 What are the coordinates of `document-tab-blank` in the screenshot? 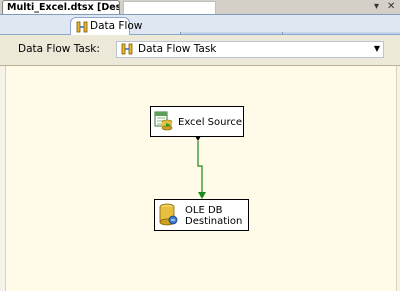 It's located at (169, 7).